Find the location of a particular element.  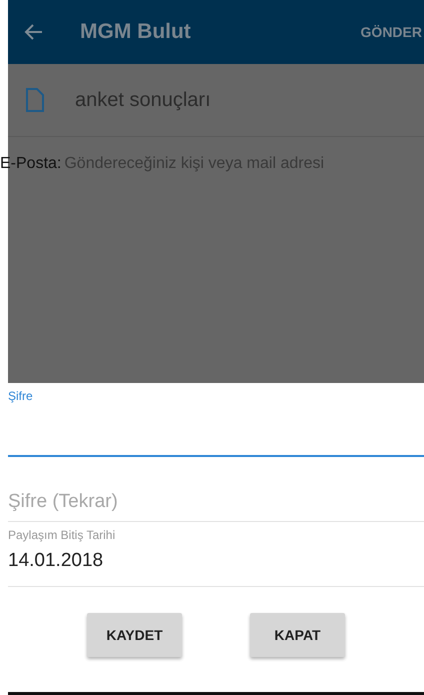

dialog-button: KAYDET is located at coordinates (134, 635).